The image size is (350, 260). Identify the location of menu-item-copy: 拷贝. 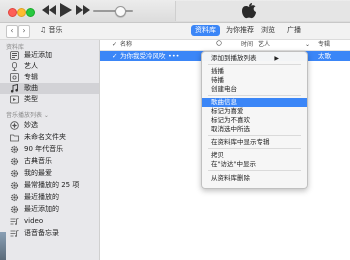
(254, 155).